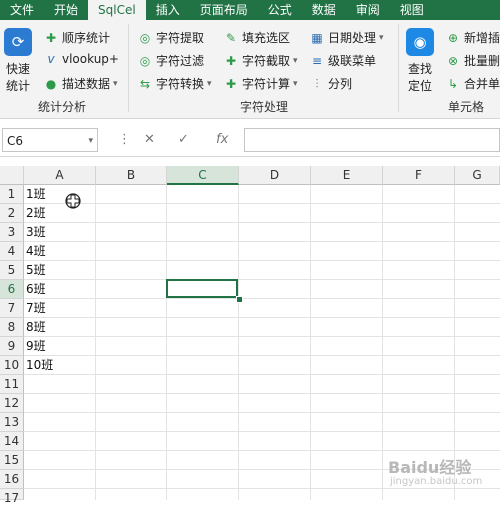 The image size is (500, 508). Describe the element at coordinates (66, 10) in the screenshot. I see `tab-home: 开始` at that location.